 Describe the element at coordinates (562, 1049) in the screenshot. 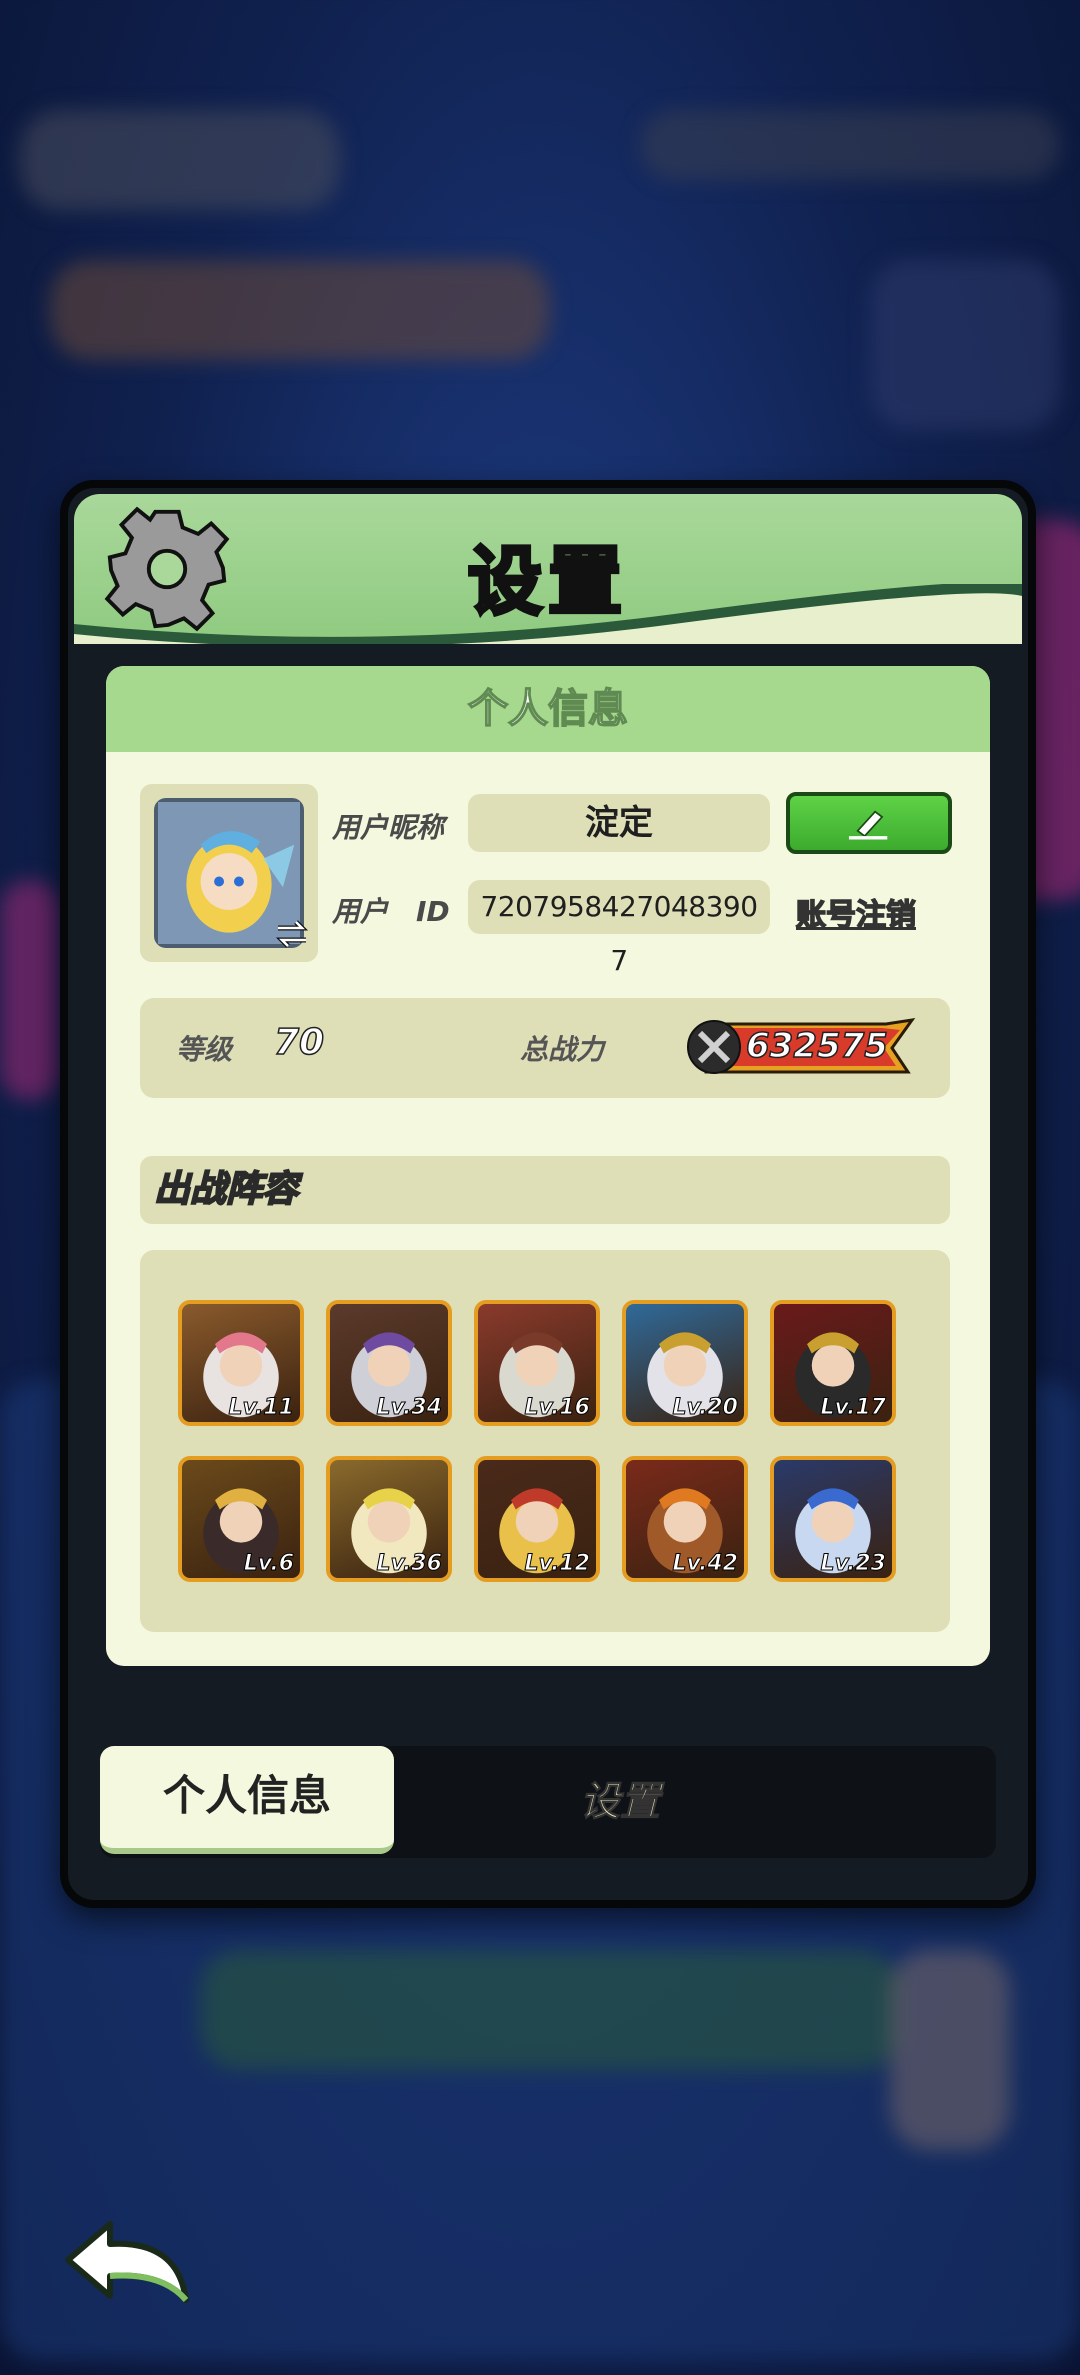

I see `power-label: 总战力` at that location.